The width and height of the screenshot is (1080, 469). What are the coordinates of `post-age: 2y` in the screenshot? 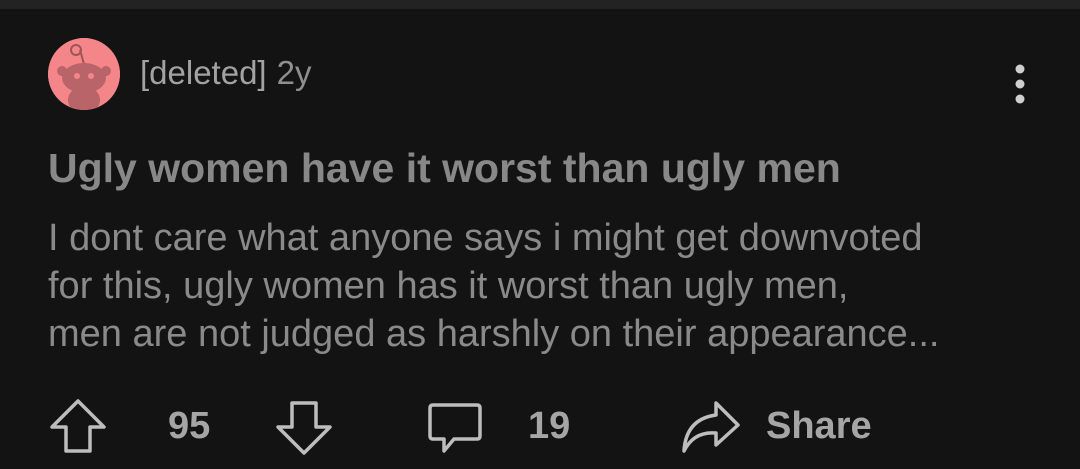 It's located at (294, 72).